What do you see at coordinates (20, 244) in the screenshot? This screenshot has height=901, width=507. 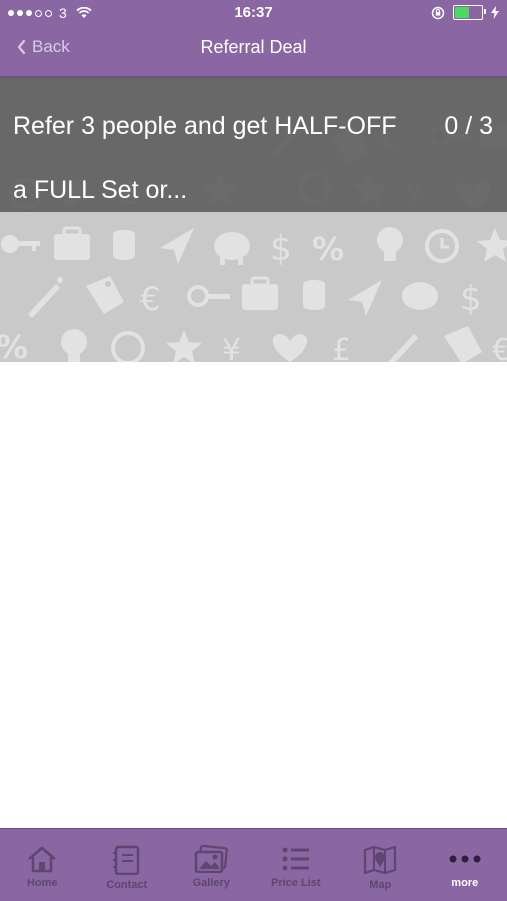 I see `key-icon` at bounding box center [20, 244].